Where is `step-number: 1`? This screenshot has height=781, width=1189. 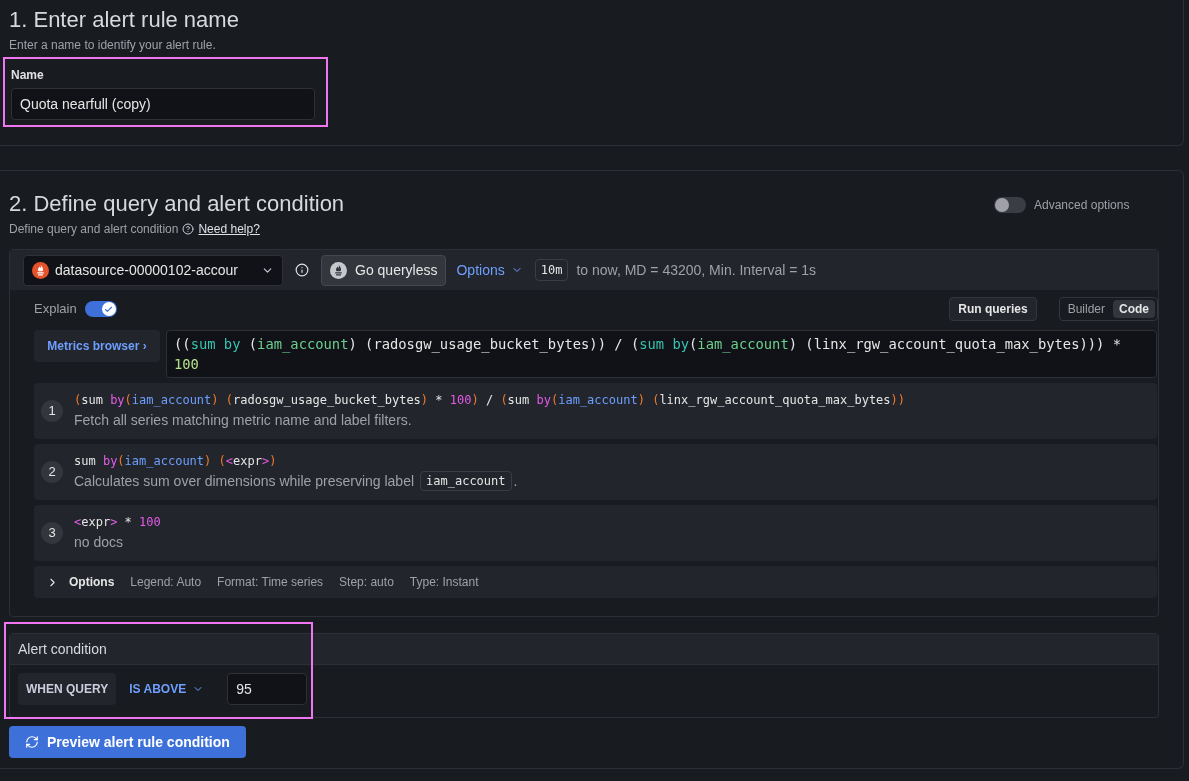 step-number: 1 is located at coordinates (52, 411).